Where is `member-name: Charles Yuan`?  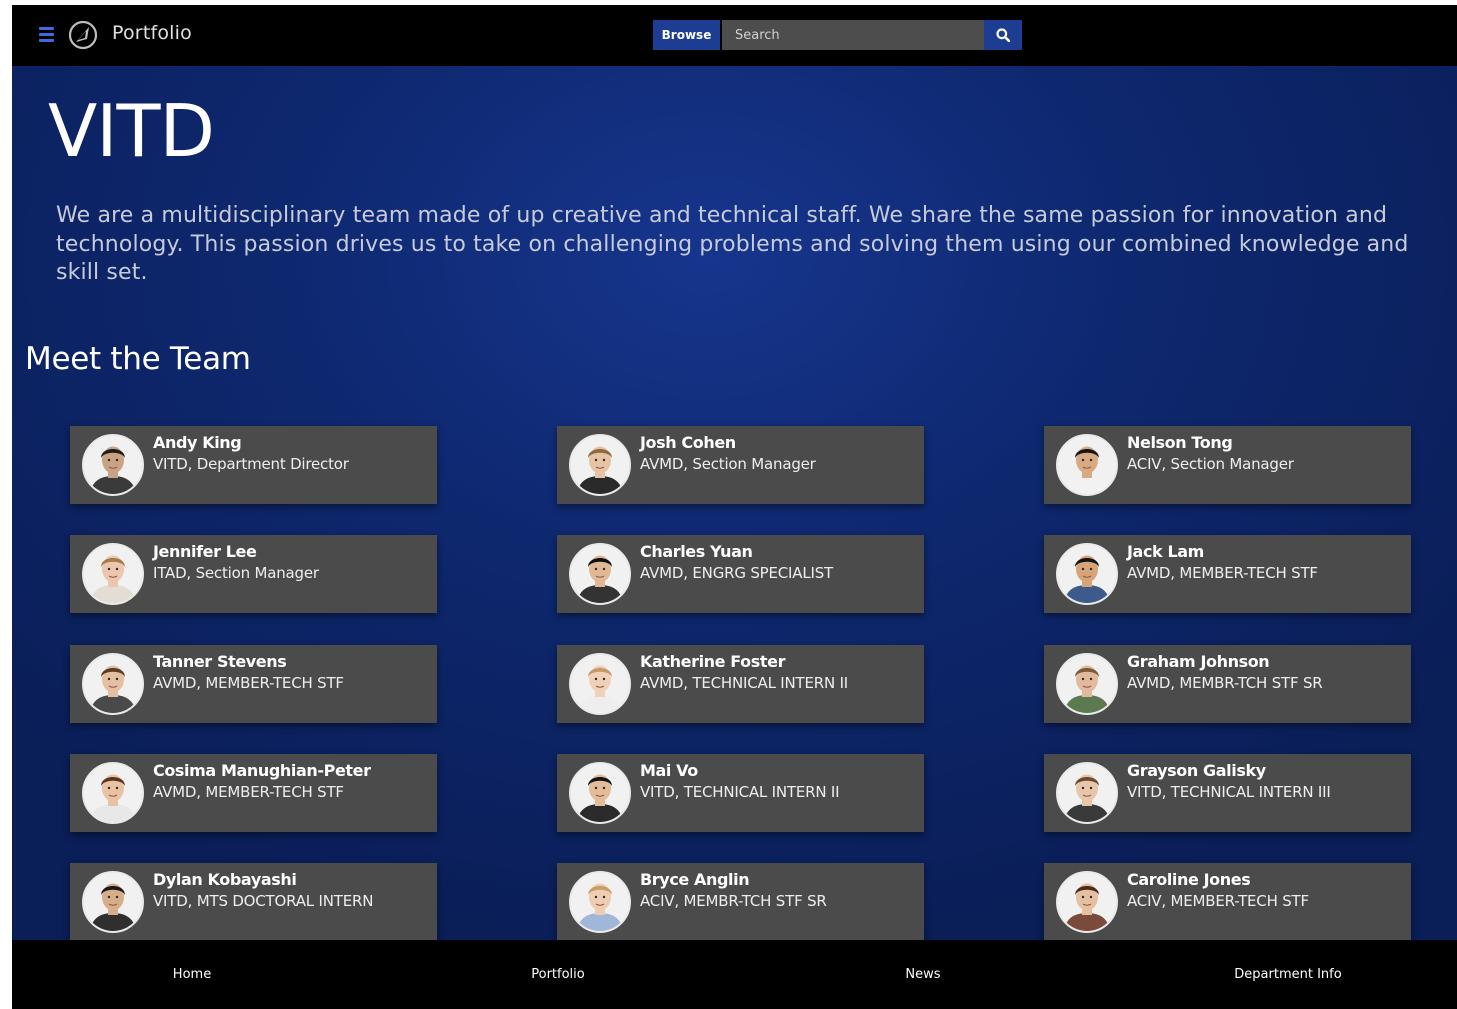
member-name: Charles Yuan is located at coordinates (696, 551).